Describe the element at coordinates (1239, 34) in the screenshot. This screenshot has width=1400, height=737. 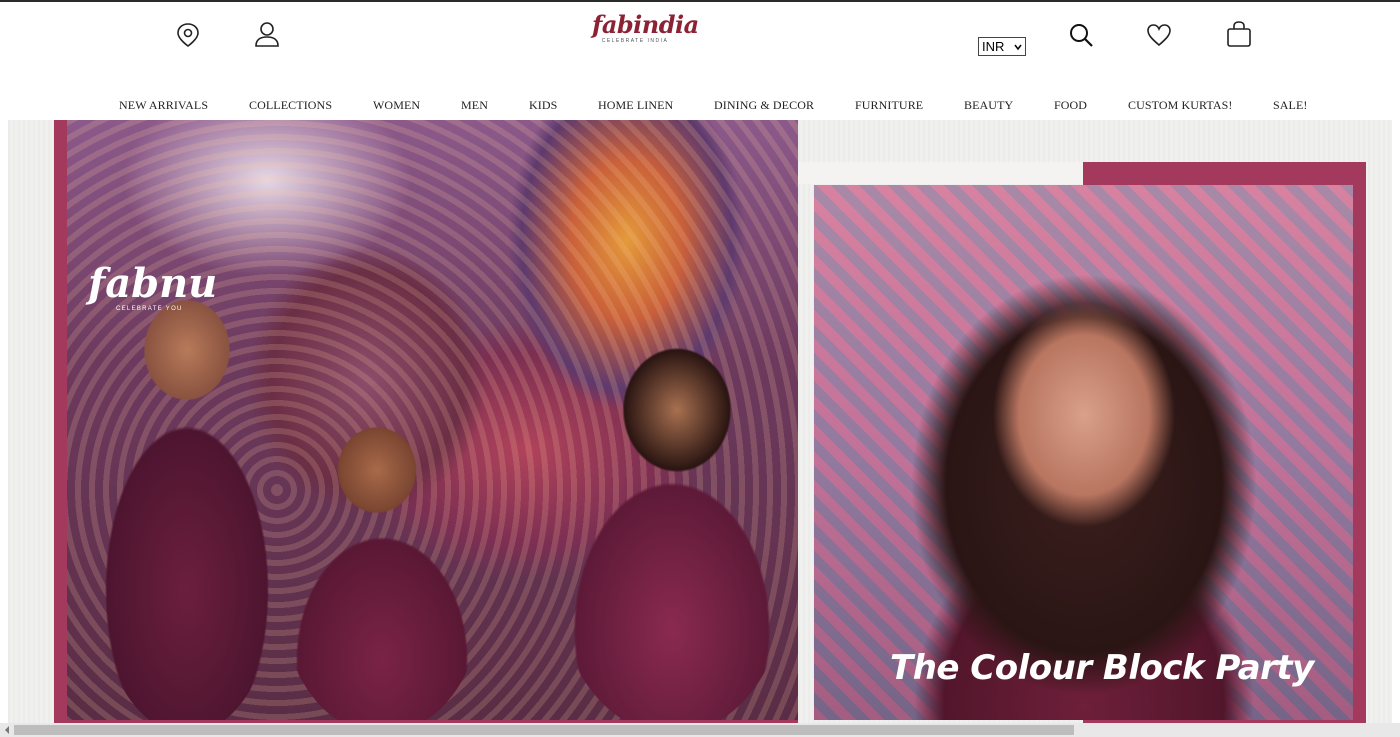
I see `shopping-bag-icon` at that location.